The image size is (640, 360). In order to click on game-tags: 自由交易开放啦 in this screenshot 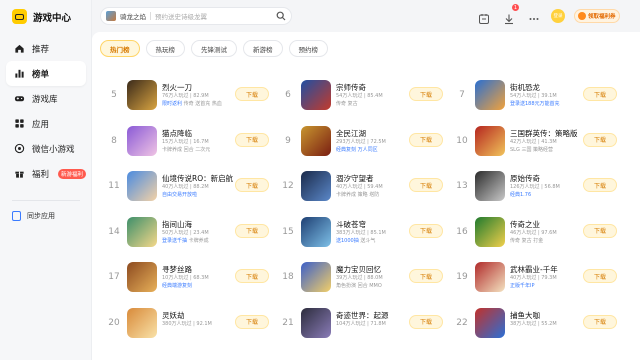, I will do `click(179, 194)`.